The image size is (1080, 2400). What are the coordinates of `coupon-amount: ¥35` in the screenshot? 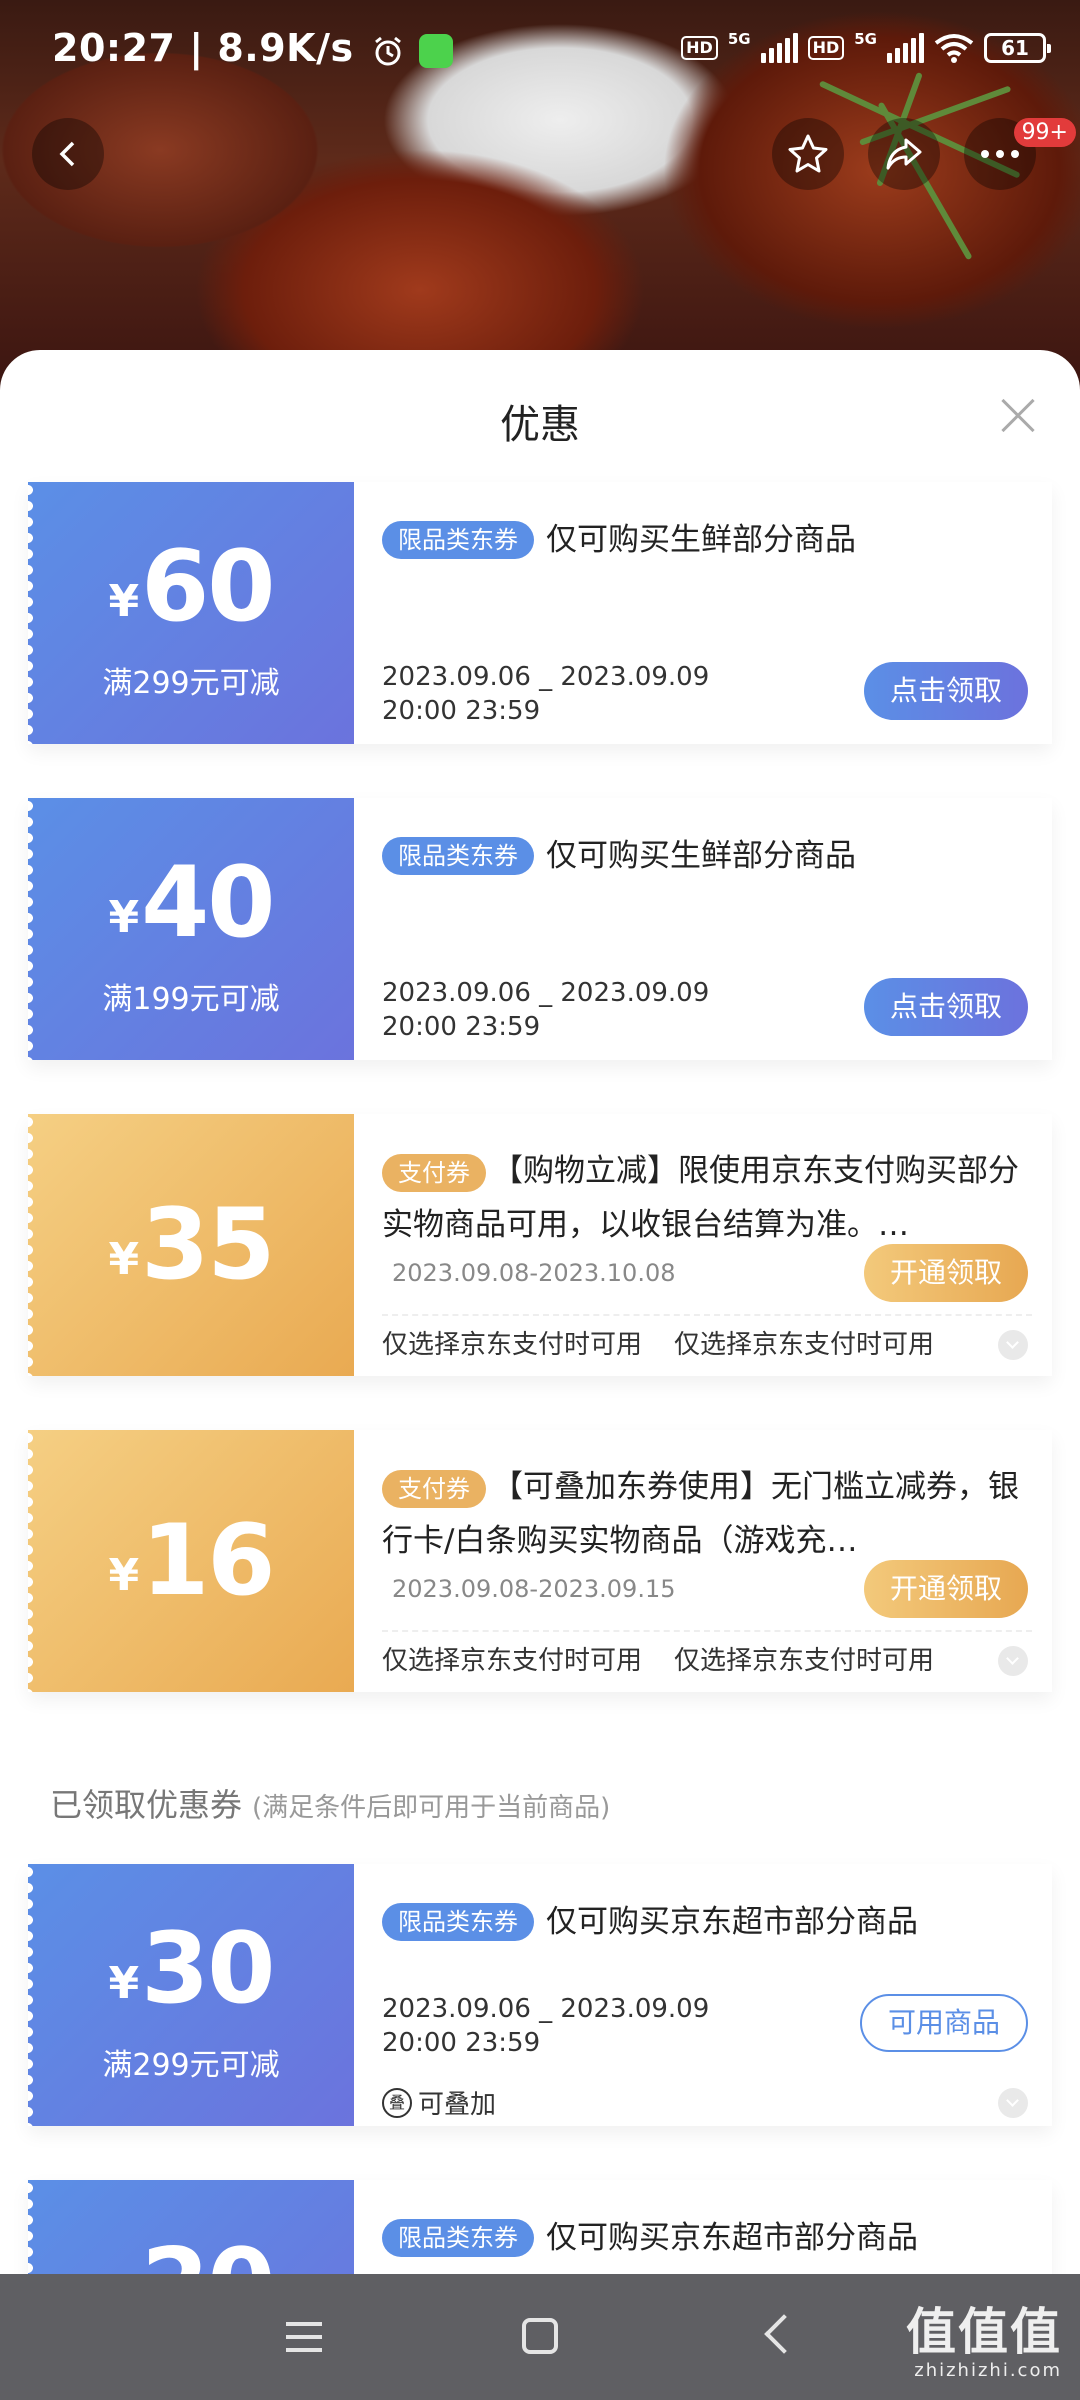 It's located at (191, 1245).